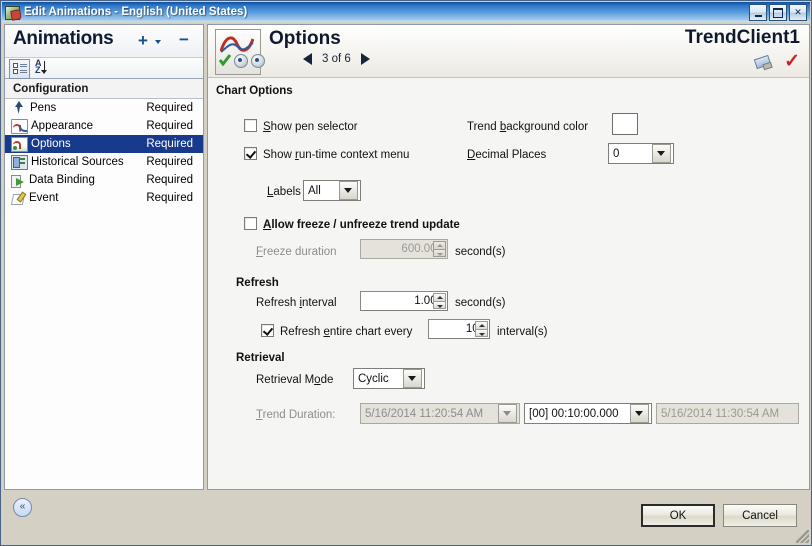  I want to click on sidebar-item-data-binding: Data Binding Required, so click(104, 180).